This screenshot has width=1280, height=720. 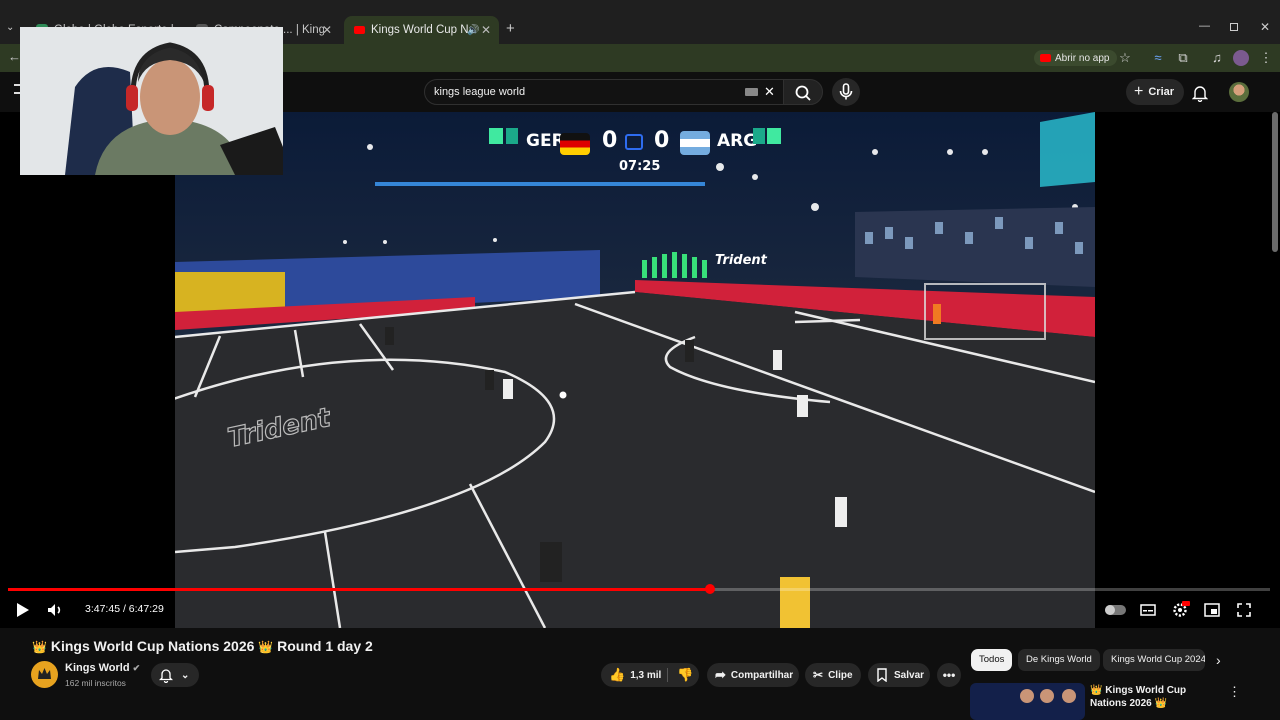 I want to click on kings-league-logo-icon, so click(x=634, y=142).